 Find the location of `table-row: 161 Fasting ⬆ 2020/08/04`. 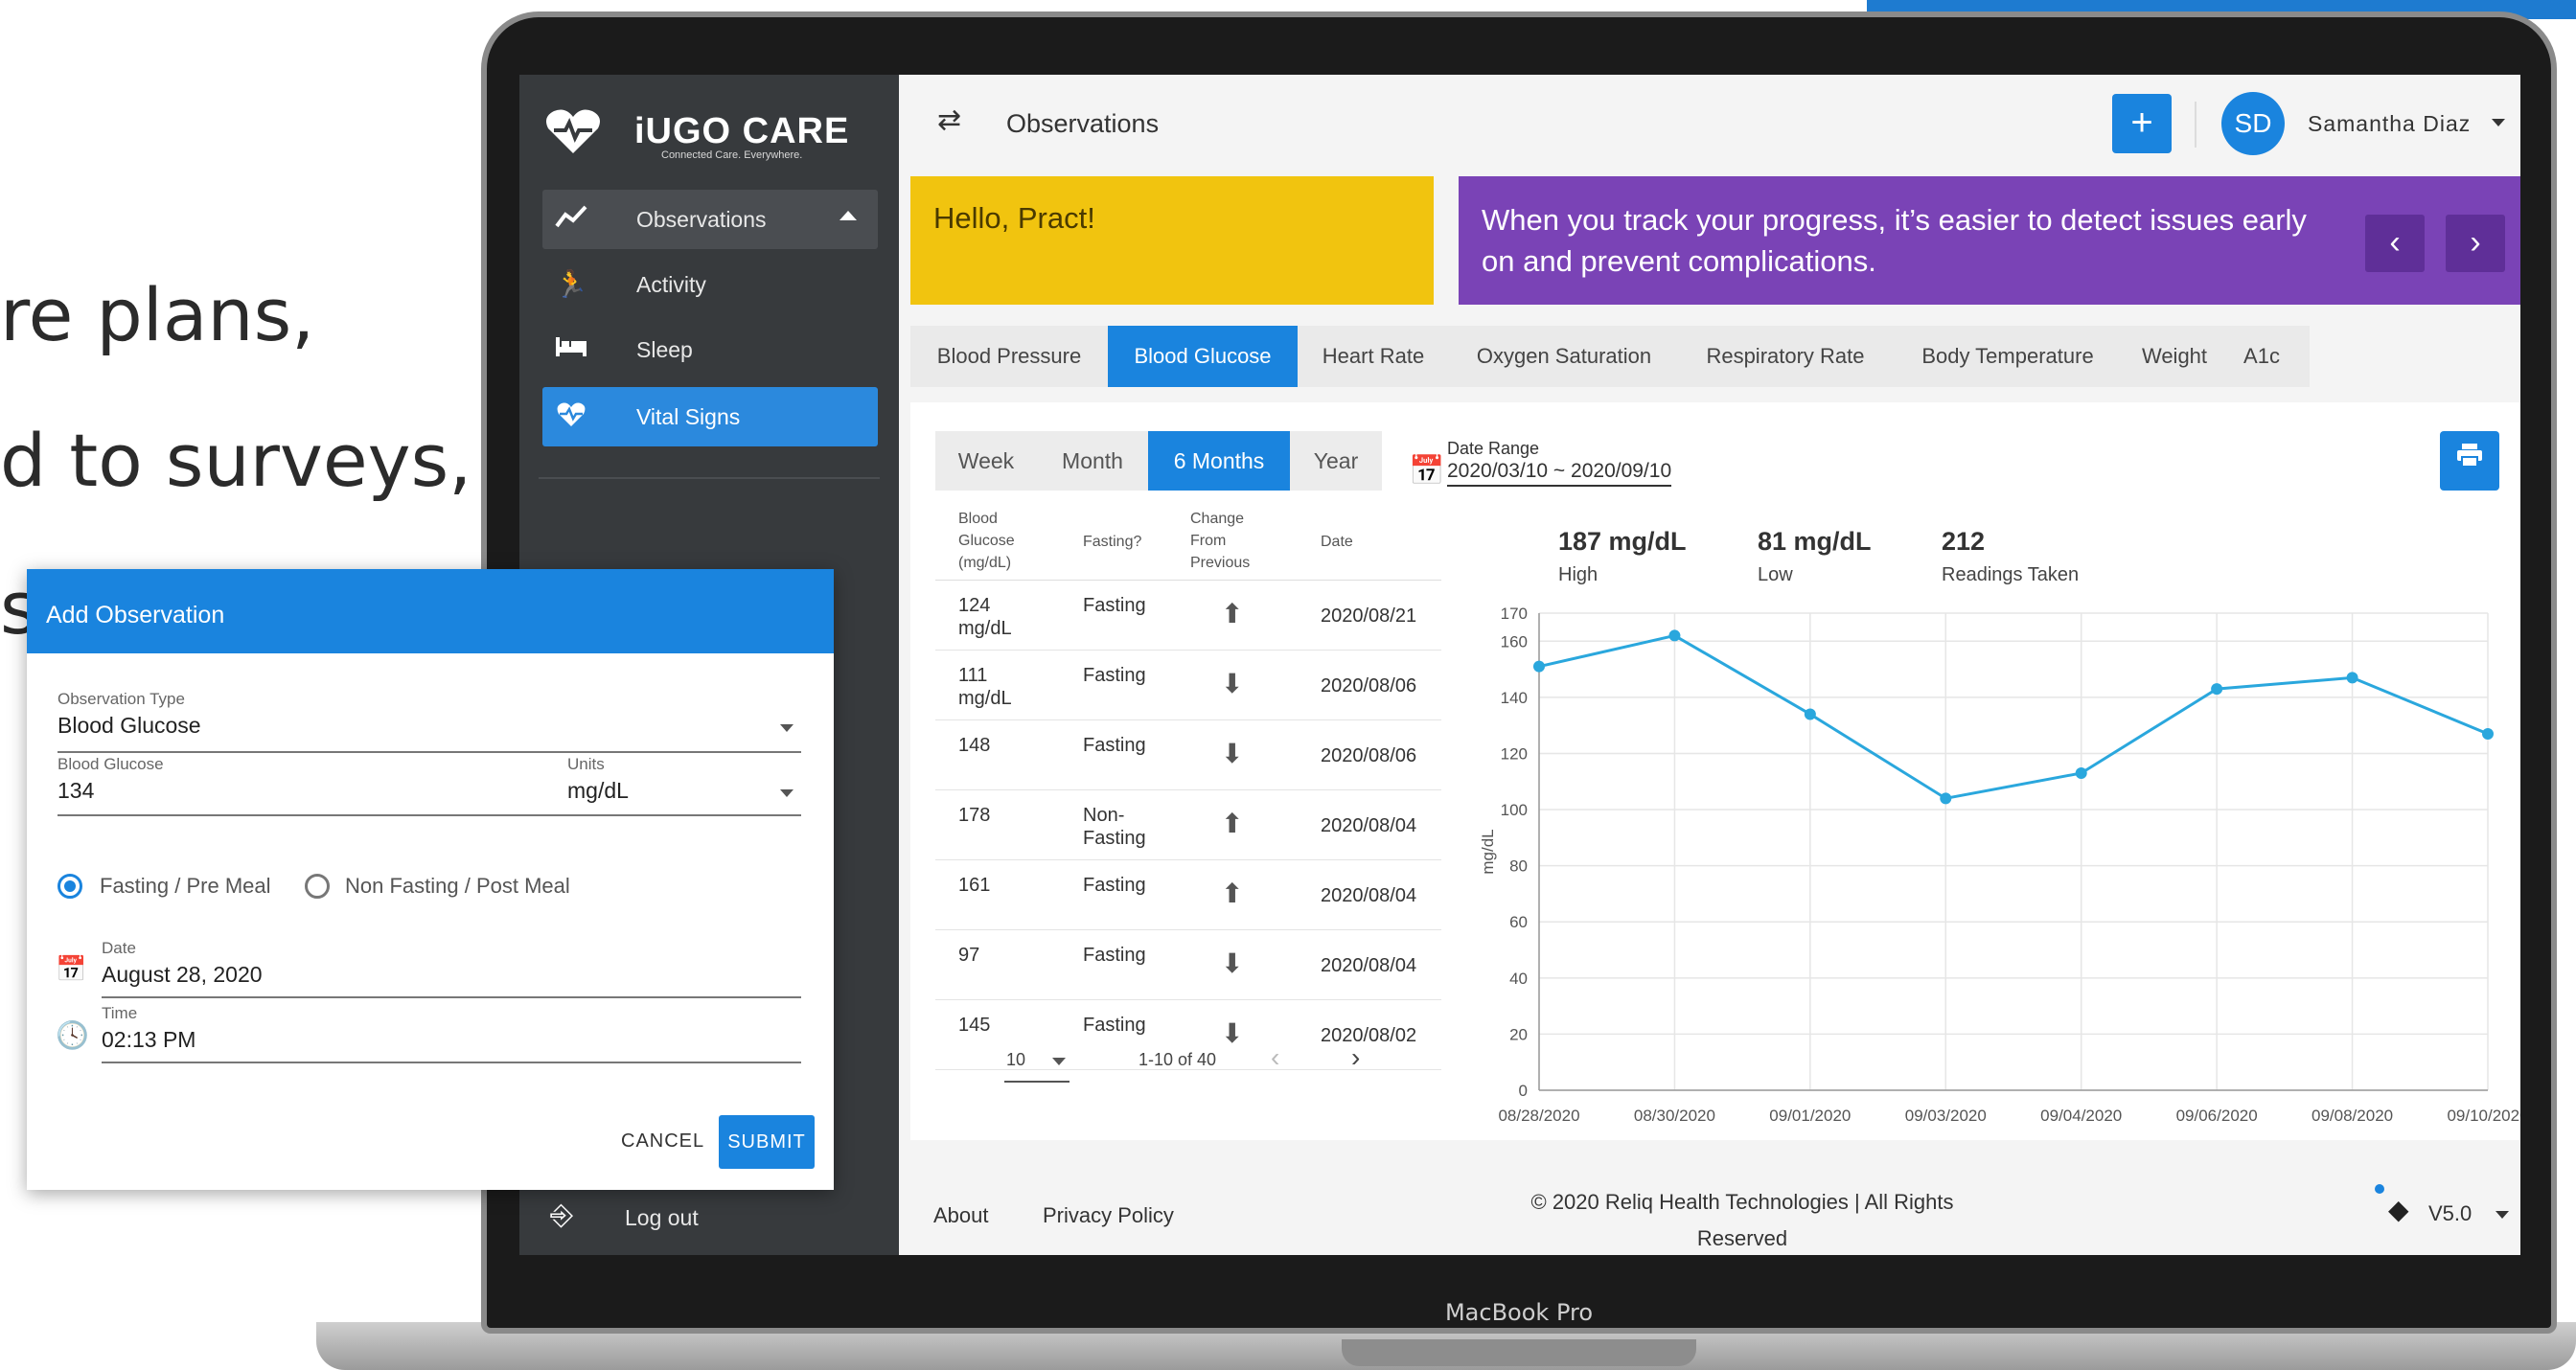

table-row: 161 Fasting ⬆ 2020/08/04 is located at coordinates (1188, 895).